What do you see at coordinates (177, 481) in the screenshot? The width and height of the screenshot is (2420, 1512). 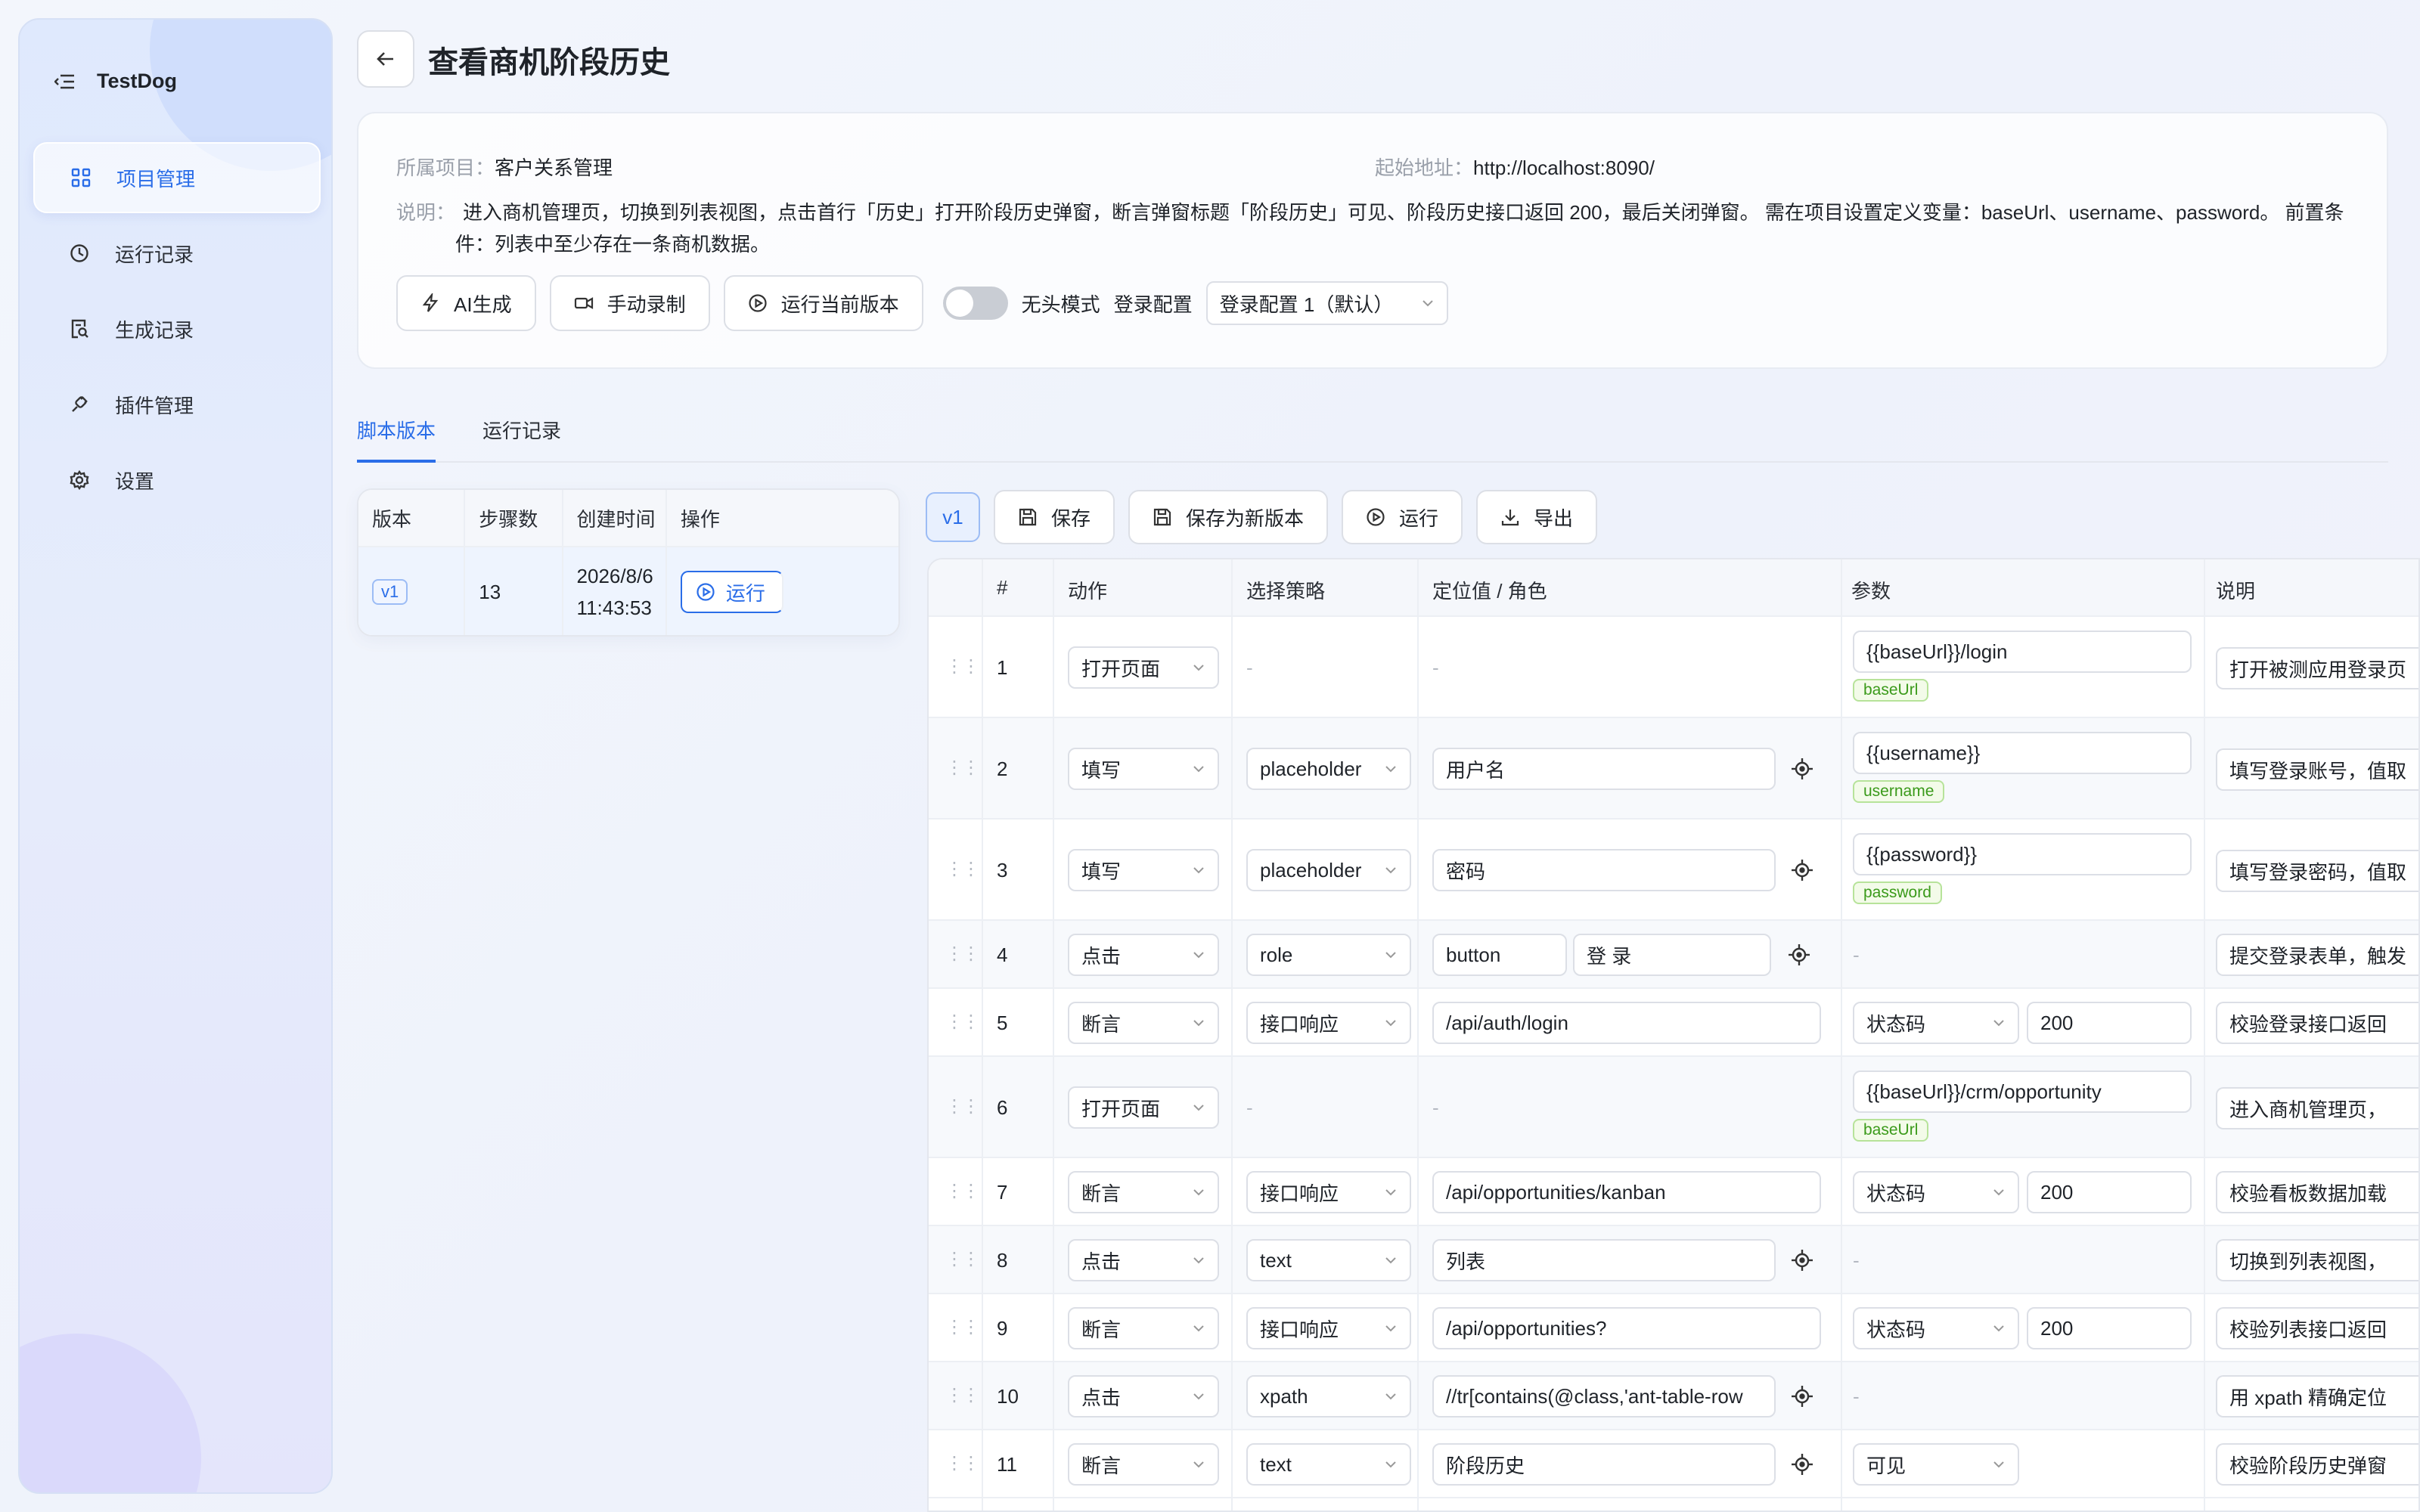 I see `sidebar-item-settings: 设置` at bounding box center [177, 481].